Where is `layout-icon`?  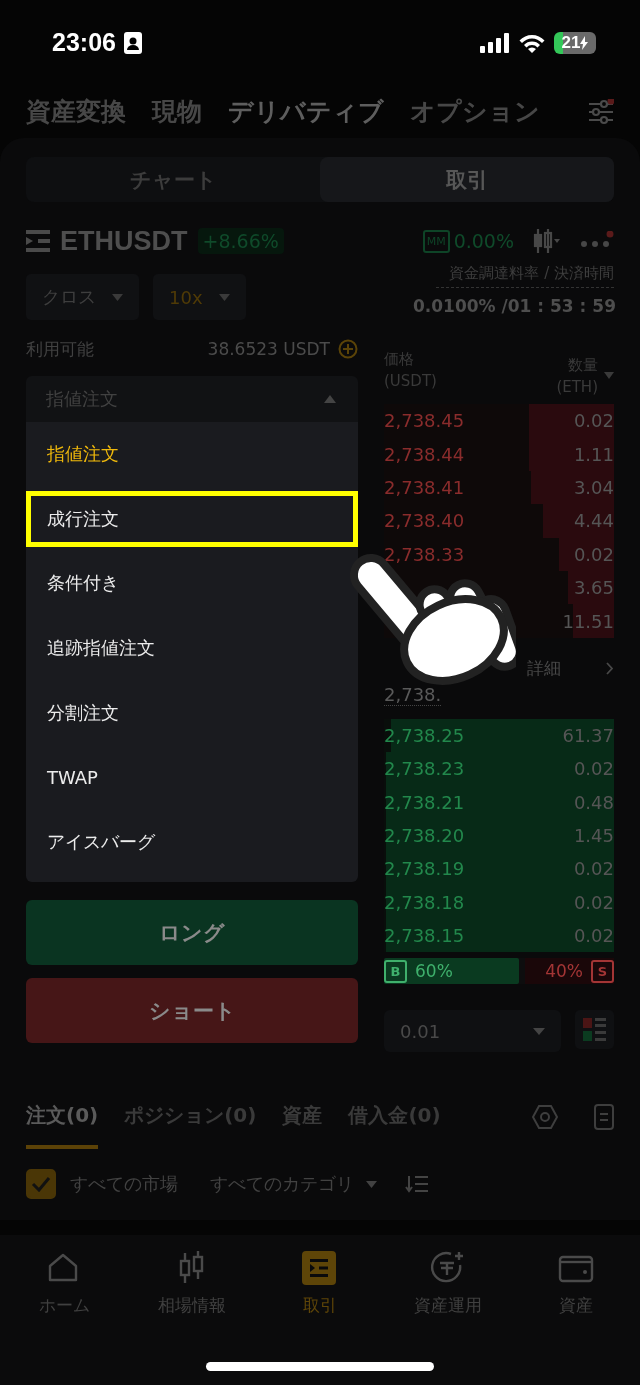 layout-icon is located at coordinates (594, 1030).